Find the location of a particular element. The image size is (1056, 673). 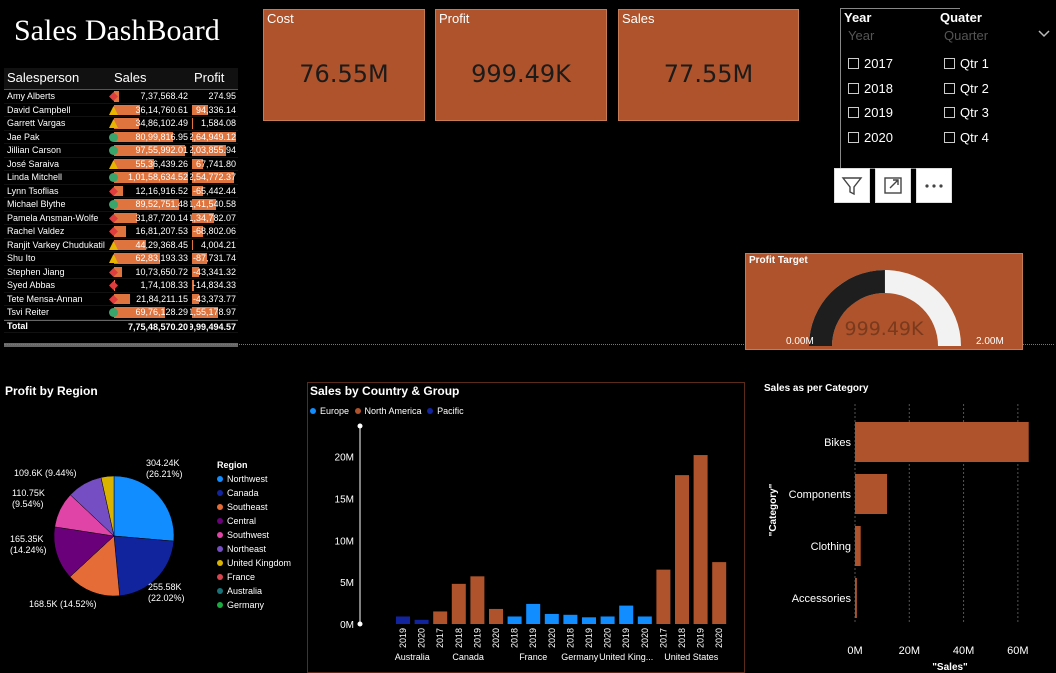

cell-salesperson: Tsvi Reiter is located at coordinates (28, 312).